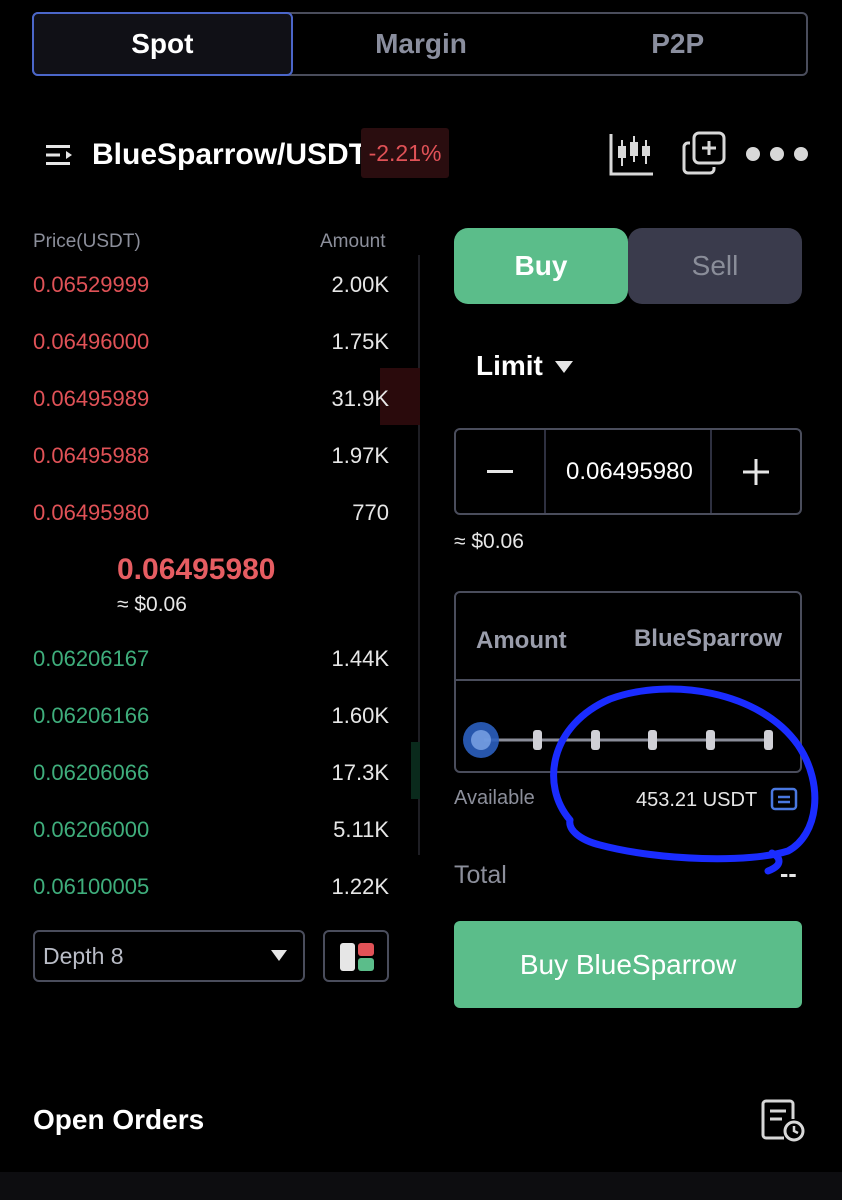 The image size is (842, 1200). What do you see at coordinates (707, 638) in the screenshot?
I see `amount-unit: BlueSparrow` at bounding box center [707, 638].